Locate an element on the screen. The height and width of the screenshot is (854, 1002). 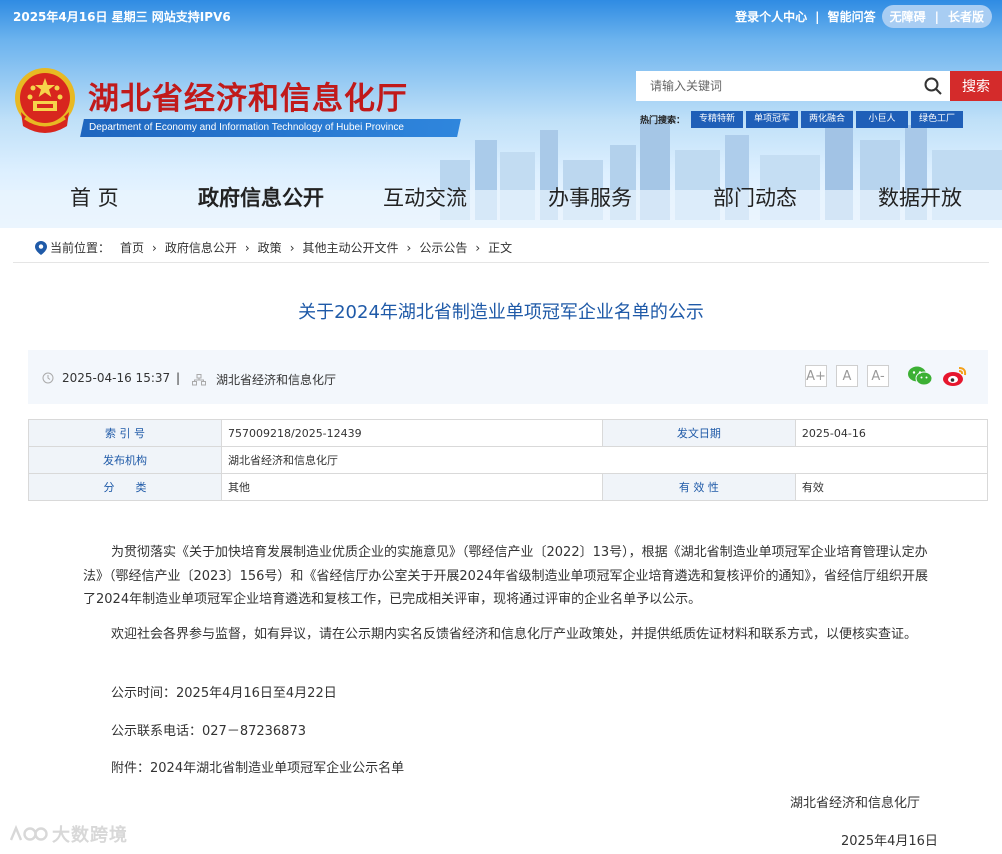
accessible-link: 无障碍 is located at coordinates (908, 16).